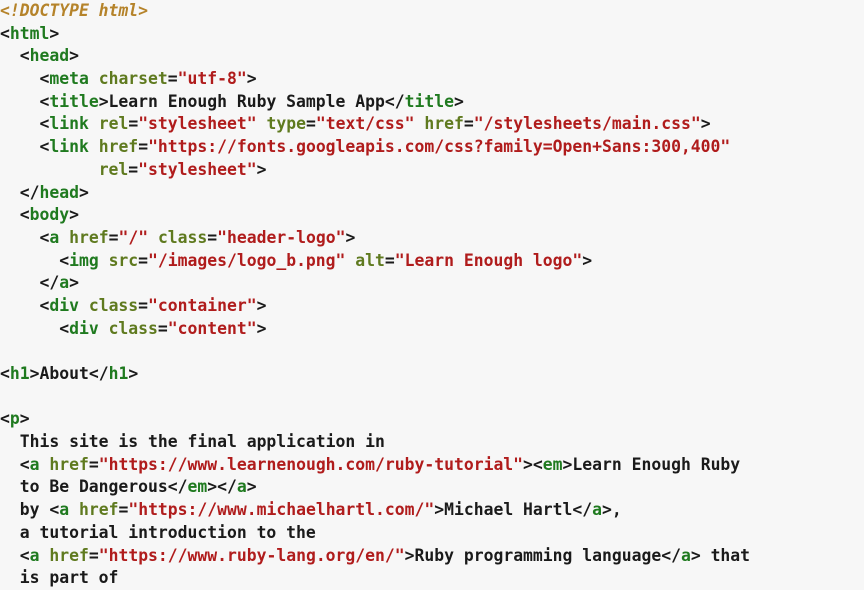  Describe the element at coordinates (94, 487) in the screenshot. I see `code-token-text: to Be Dangerous</` at that location.